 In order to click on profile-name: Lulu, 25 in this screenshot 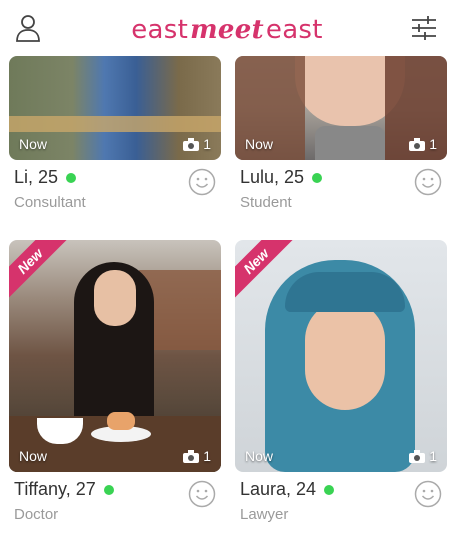, I will do `click(272, 177)`.